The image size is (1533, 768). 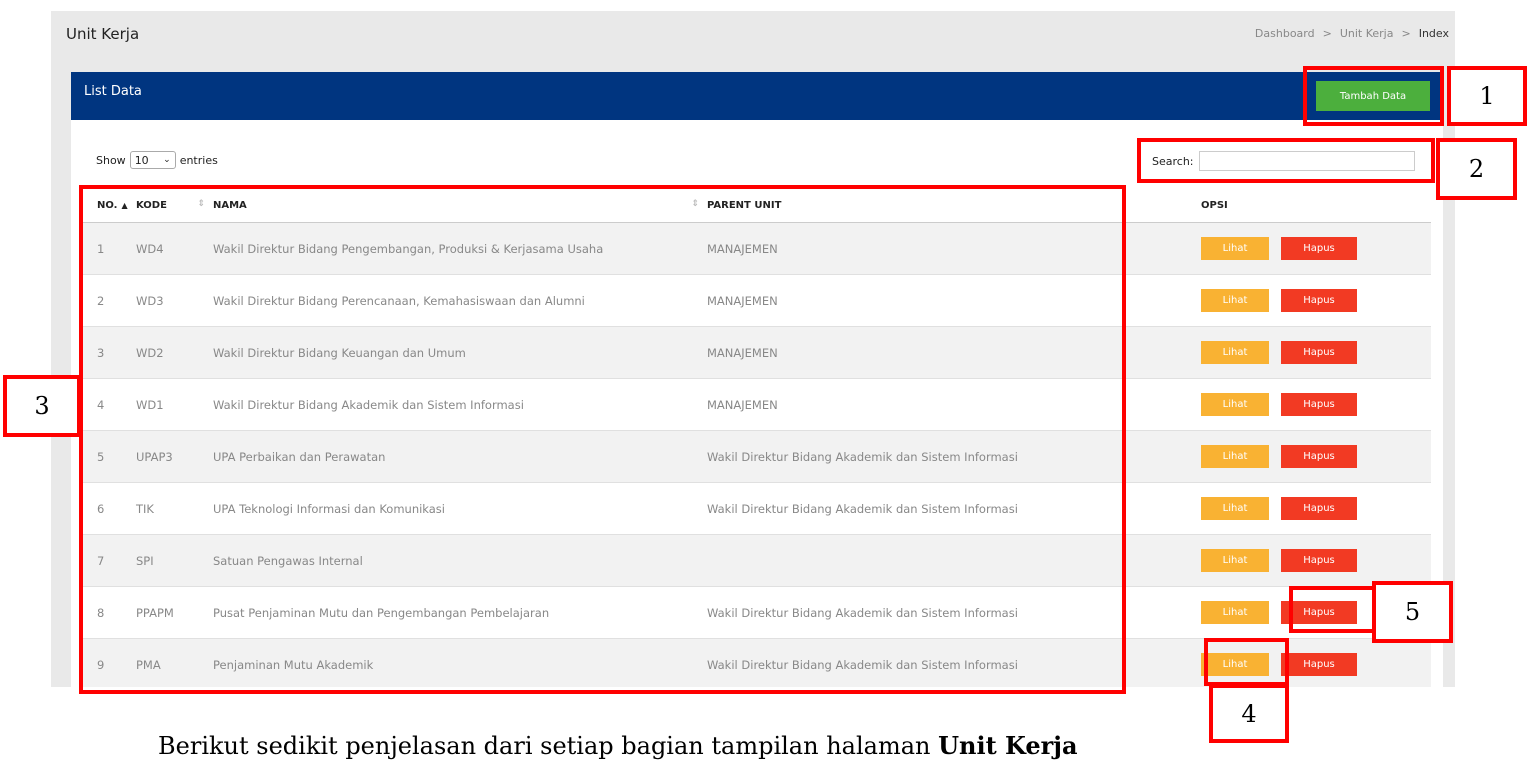 What do you see at coordinates (167, 160) in the screenshot?
I see `chevron-down-icon: ⌄` at bounding box center [167, 160].